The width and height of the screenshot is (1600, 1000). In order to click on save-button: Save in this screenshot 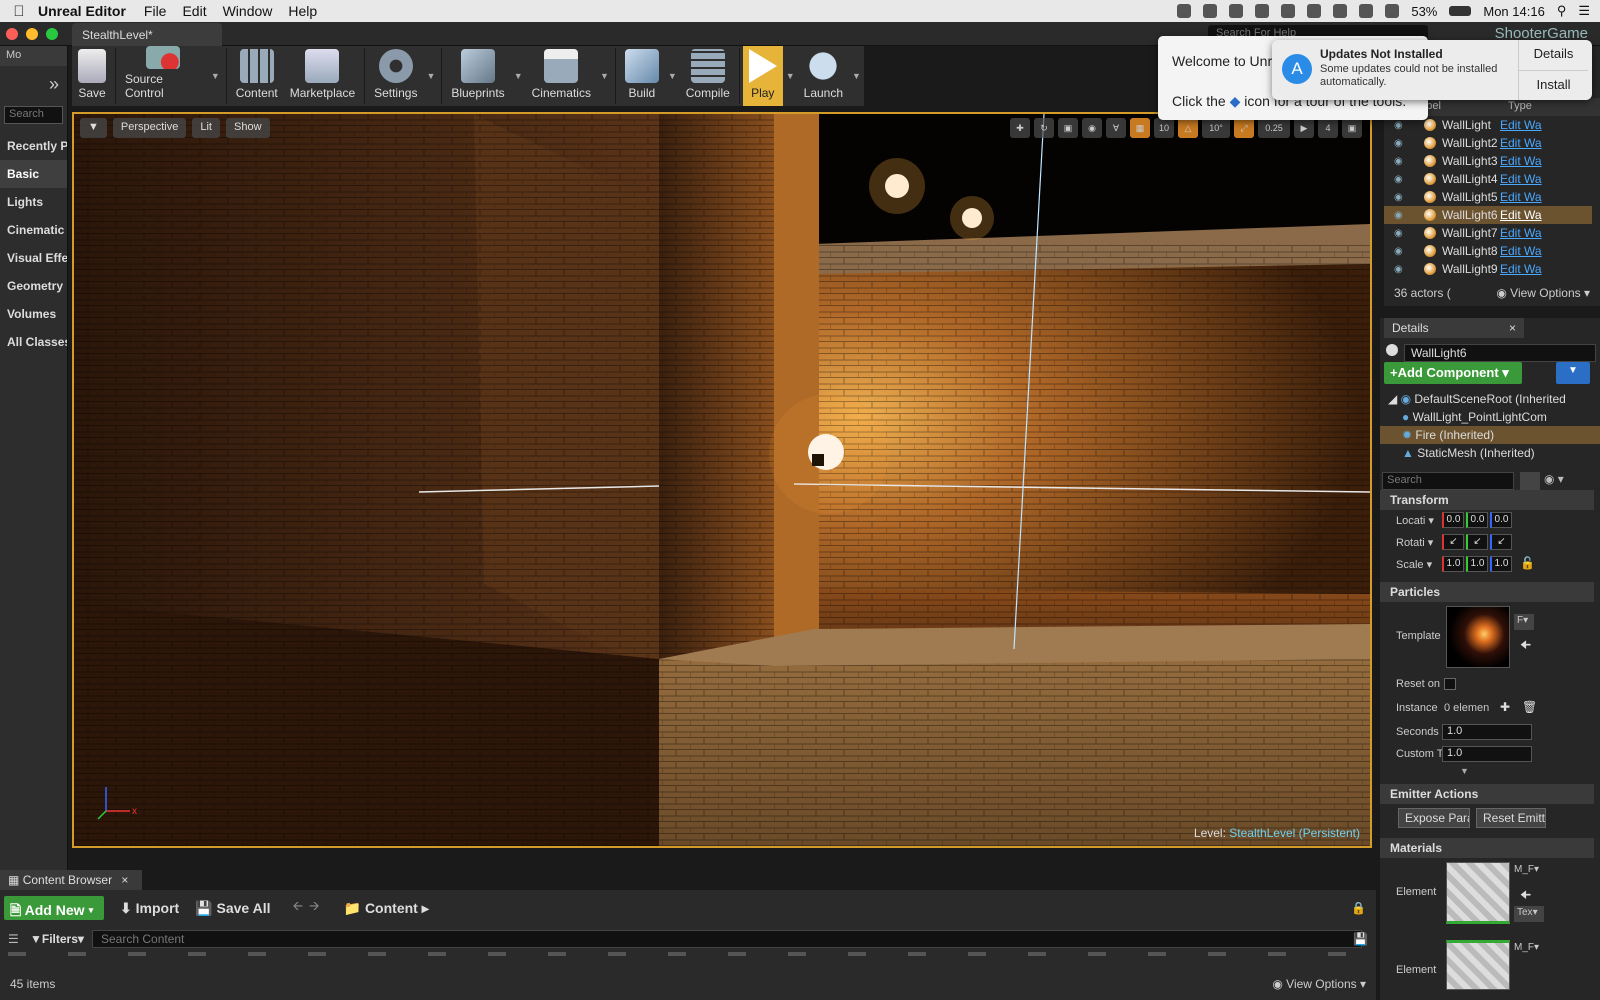, I will do `click(92, 76)`.